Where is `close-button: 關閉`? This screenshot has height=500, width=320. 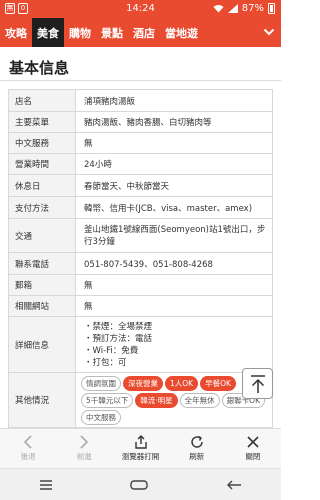
close-button: 關閉 is located at coordinates (253, 448).